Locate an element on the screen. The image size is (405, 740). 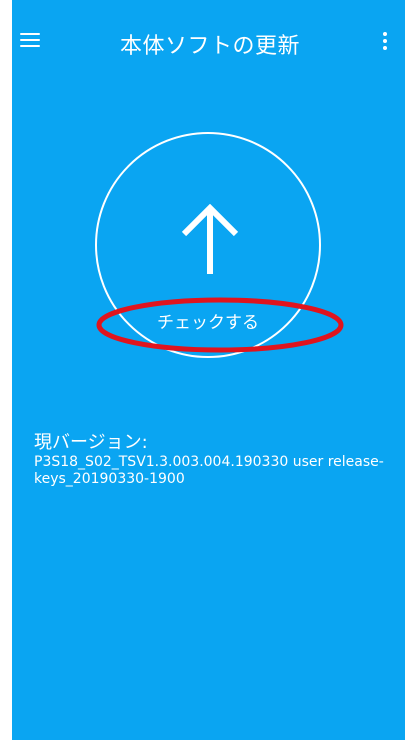
hamburger-menu-icon is located at coordinates (31, 40).